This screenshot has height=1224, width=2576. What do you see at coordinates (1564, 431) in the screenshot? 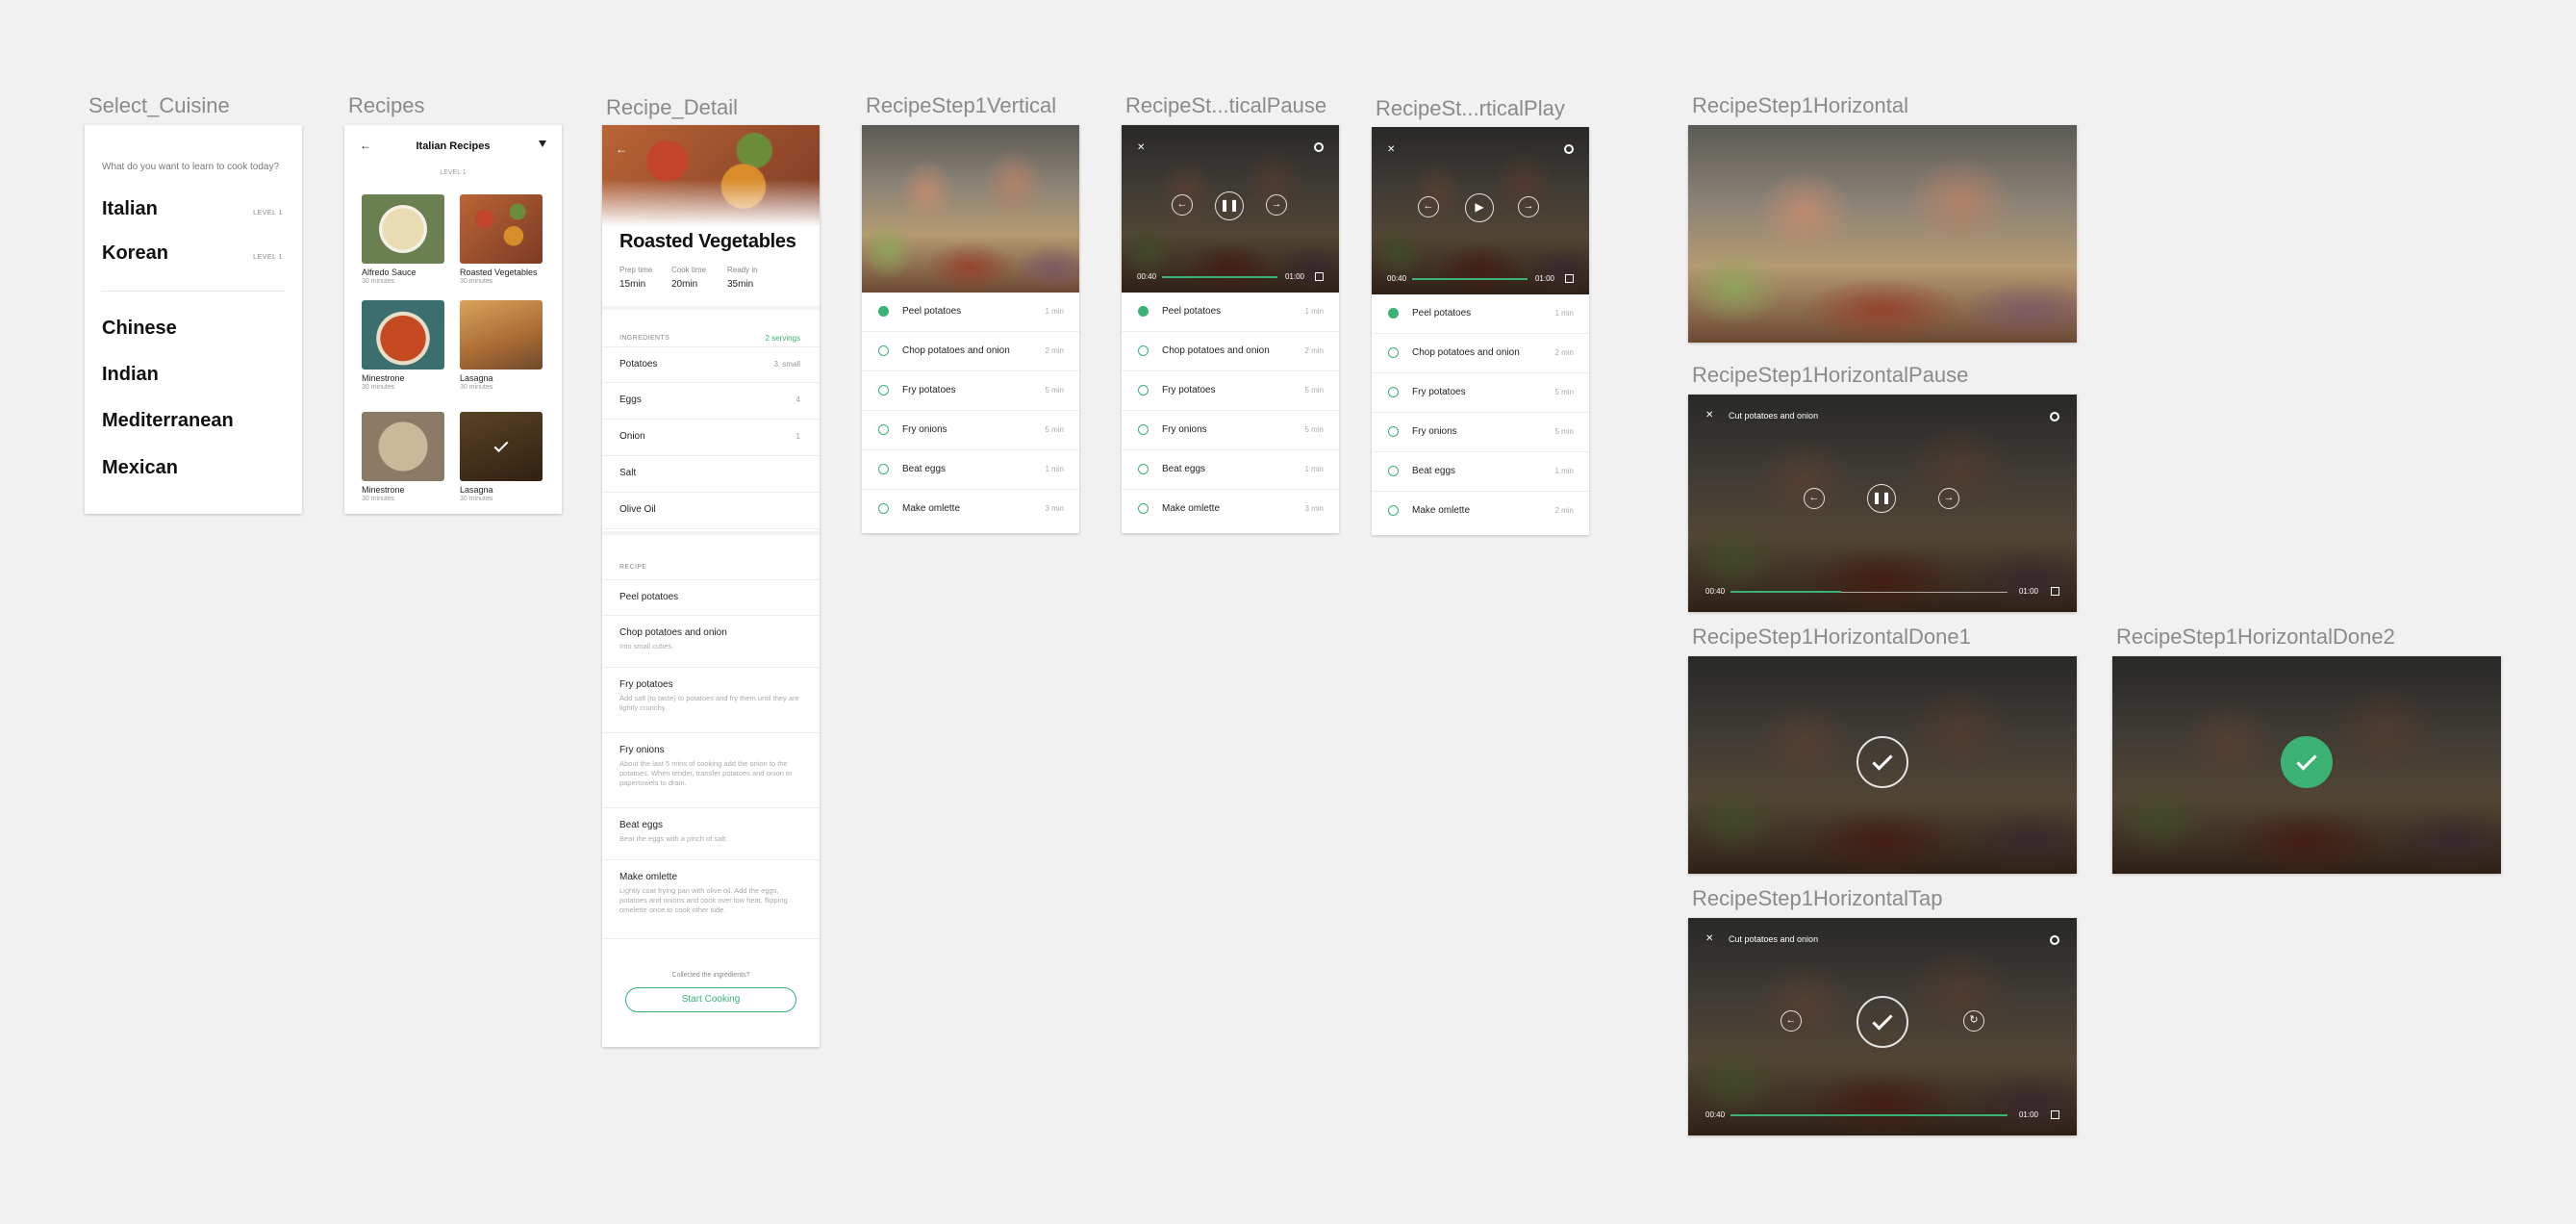
I see `step-time: 5 min` at bounding box center [1564, 431].